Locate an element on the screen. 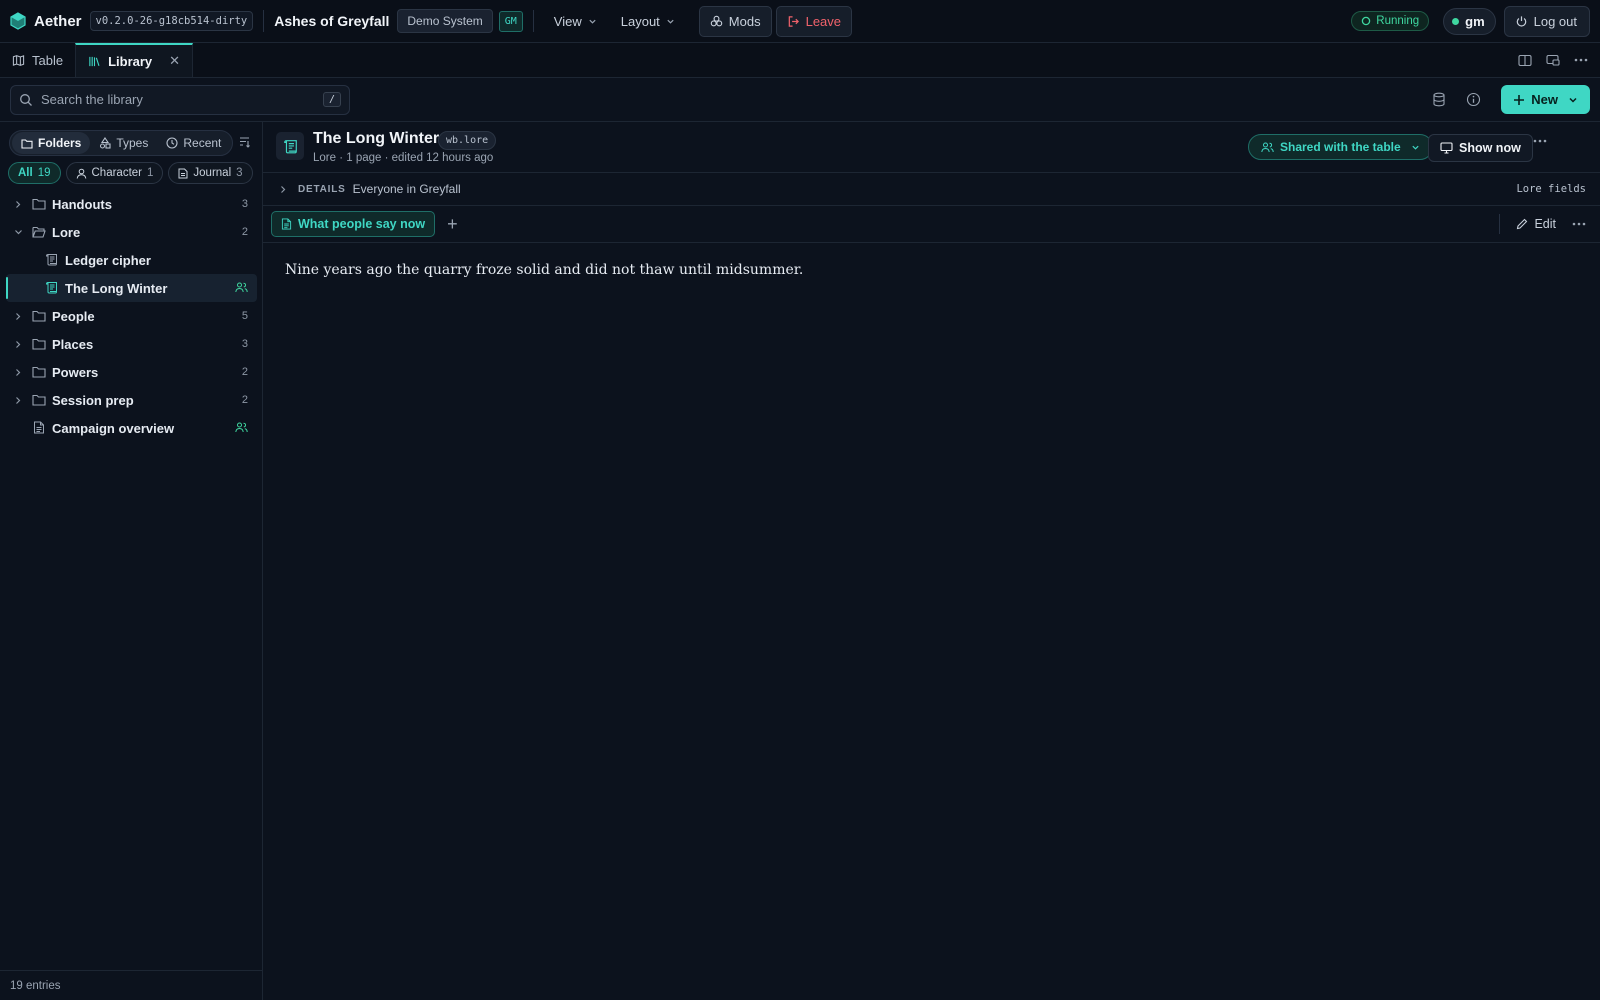 The width and height of the screenshot is (1600, 1000). online-dot-icon is located at coordinates (1456, 21).